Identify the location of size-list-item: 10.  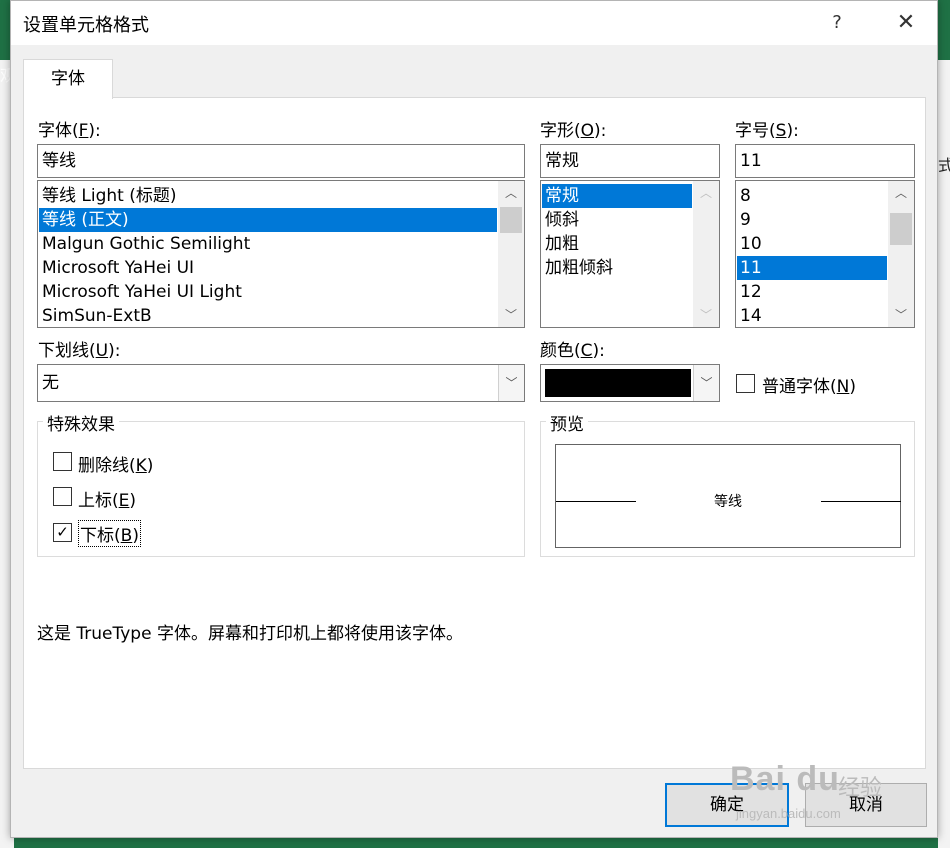
(812, 244).